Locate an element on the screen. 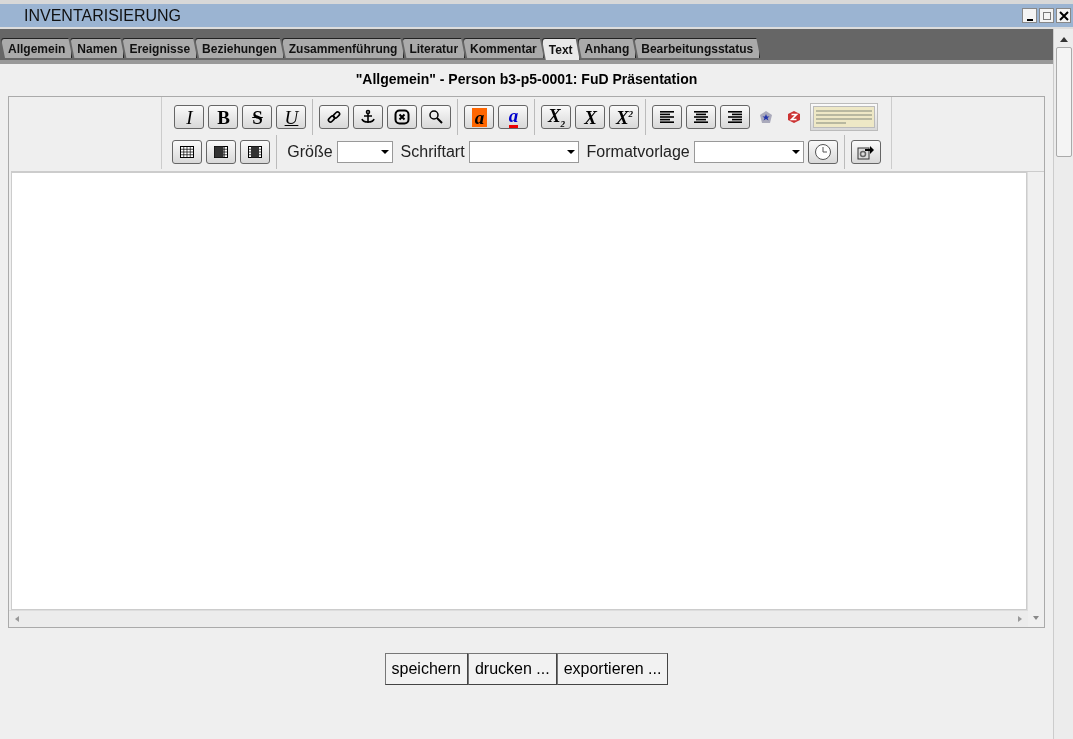 The width and height of the screenshot is (1073, 739). page-scrollbar is located at coordinates (1063, 384).